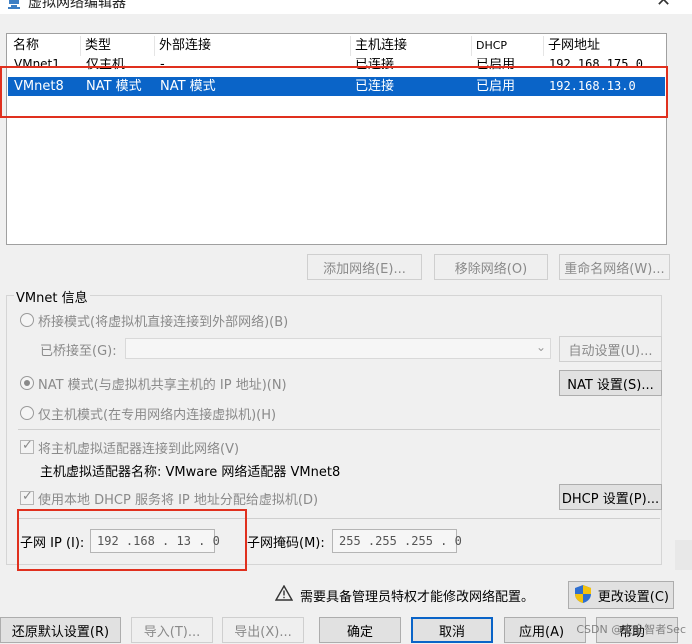  I want to click on vmnet-info-title: VMnet 信息, so click(52, 296).